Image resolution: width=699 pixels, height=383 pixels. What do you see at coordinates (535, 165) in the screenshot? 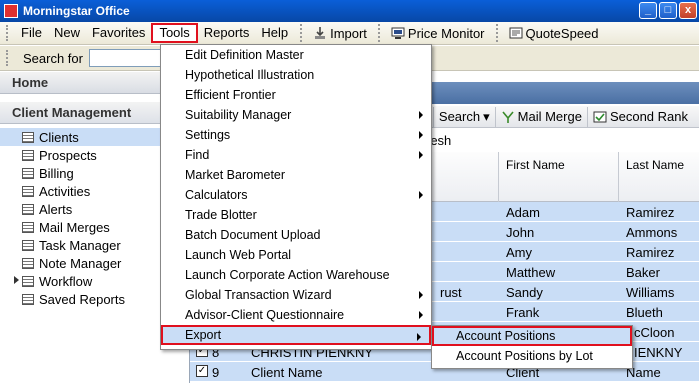
I see `col-first-name: First Name` at bounding box center [535, 165].